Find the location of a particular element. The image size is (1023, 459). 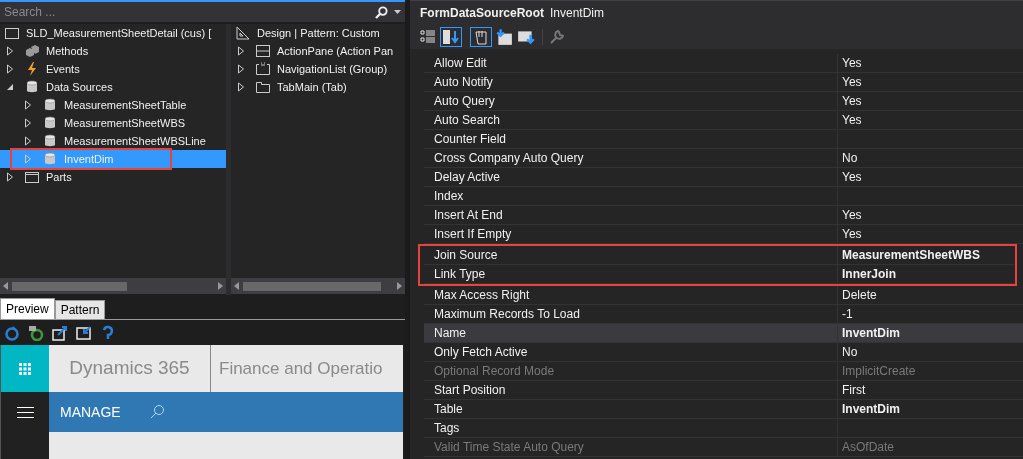

property-row: Auto Query Yes is located at coordinates (723, 101).